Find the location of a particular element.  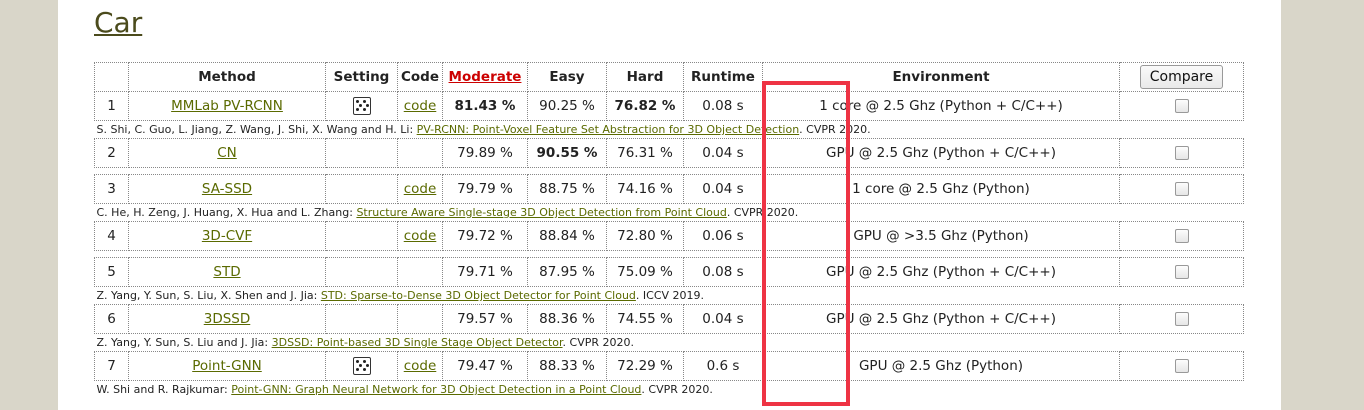

method-link: Point-GNN is located at coordinates (227, 366).